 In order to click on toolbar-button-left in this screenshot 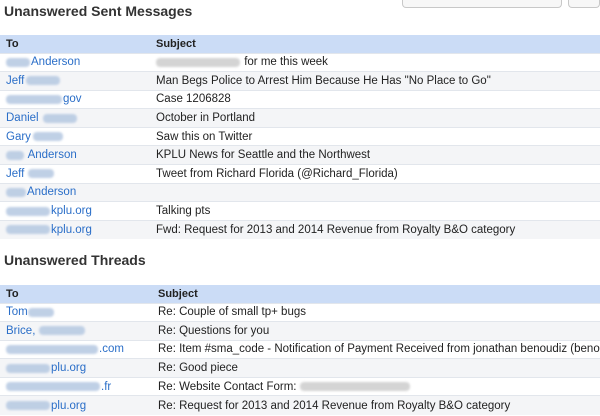, I will do `click(482, 4)`.